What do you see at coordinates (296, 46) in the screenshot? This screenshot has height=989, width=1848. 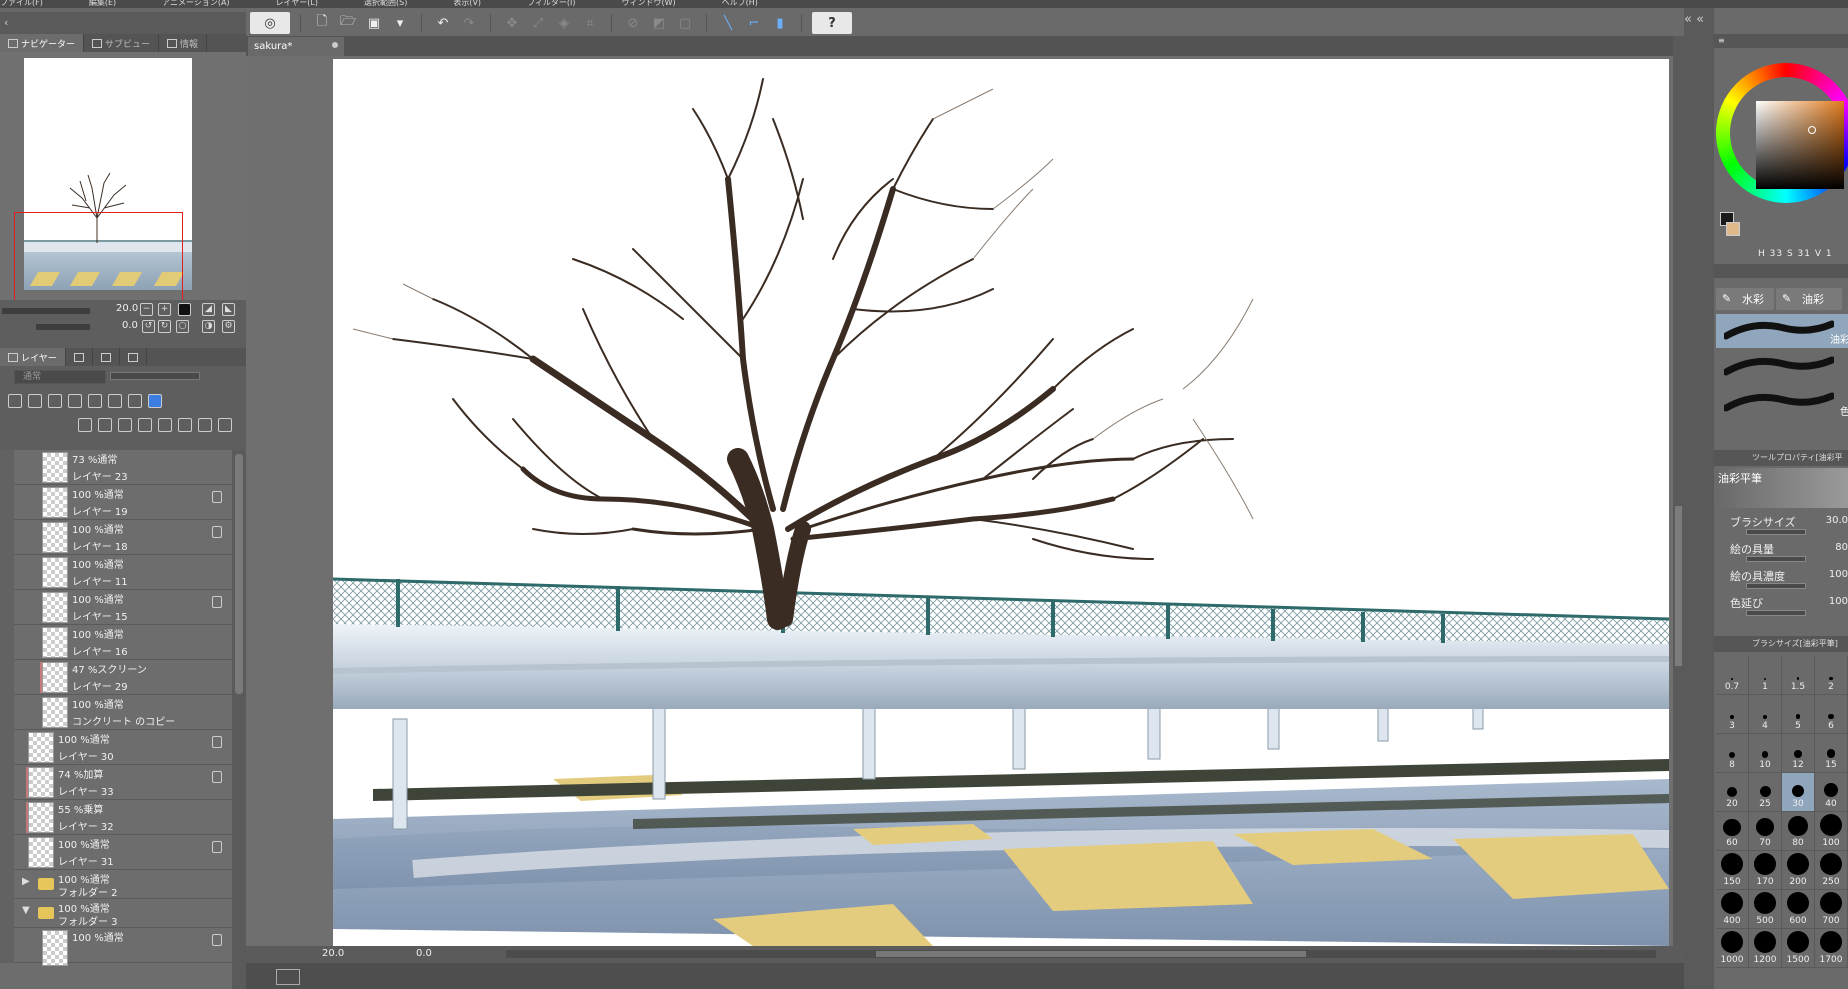 I see `document-tab: sakura*` at bounding box center [296, 46].